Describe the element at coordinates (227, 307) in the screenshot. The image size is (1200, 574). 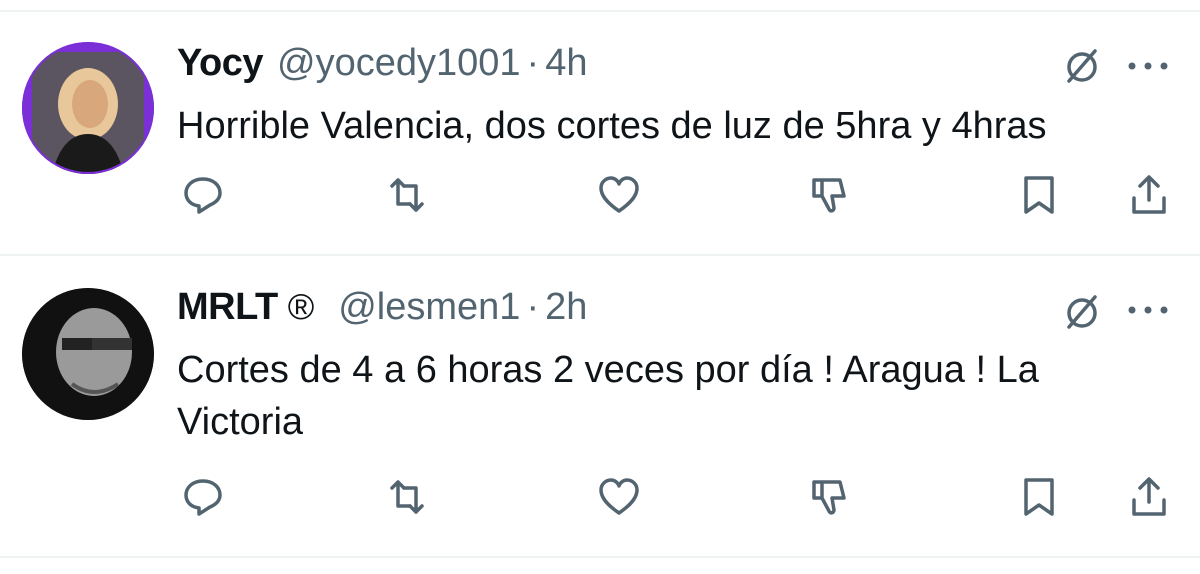
I see `display-name: MRLT` at that location.